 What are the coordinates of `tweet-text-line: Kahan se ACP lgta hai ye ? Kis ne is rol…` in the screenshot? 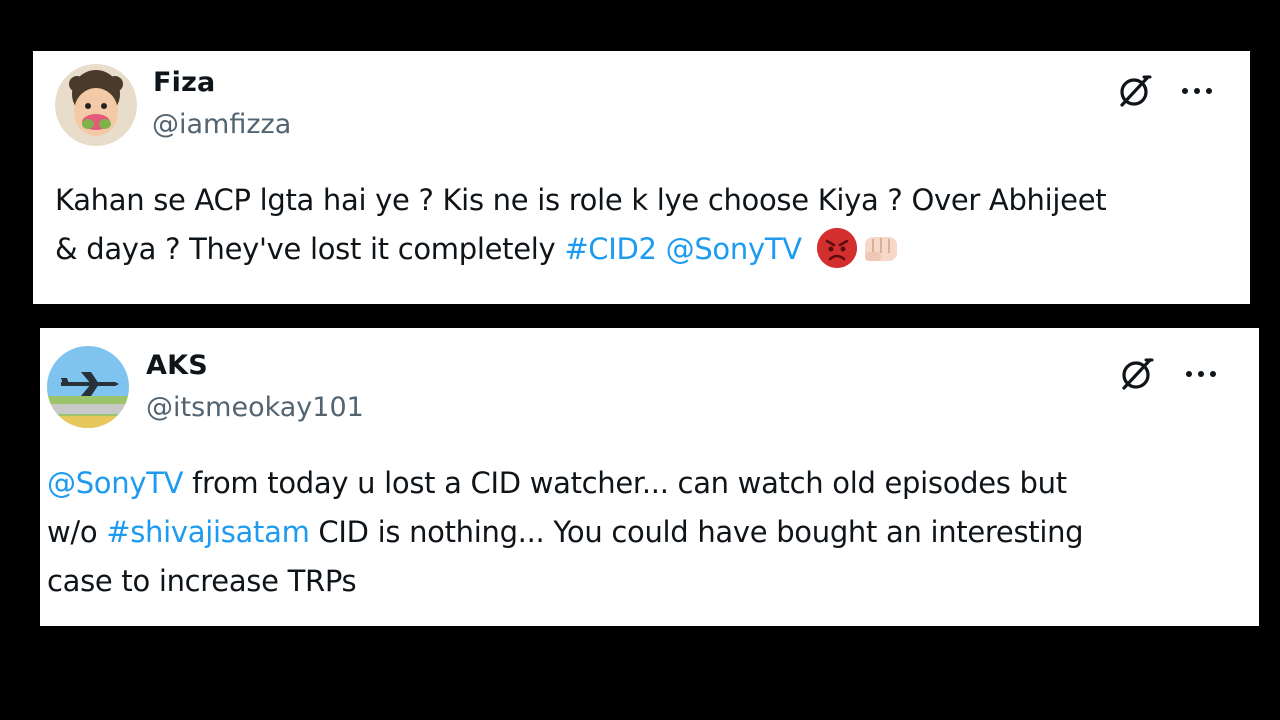 It's located at (581, 200).